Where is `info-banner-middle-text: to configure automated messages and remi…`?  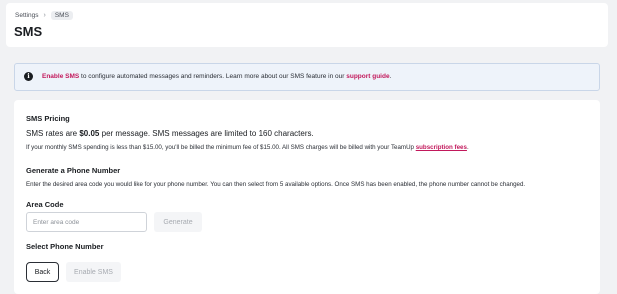
info-banner-middle-text: to configure automated messages and remi… is located at coordinates (213, 76).